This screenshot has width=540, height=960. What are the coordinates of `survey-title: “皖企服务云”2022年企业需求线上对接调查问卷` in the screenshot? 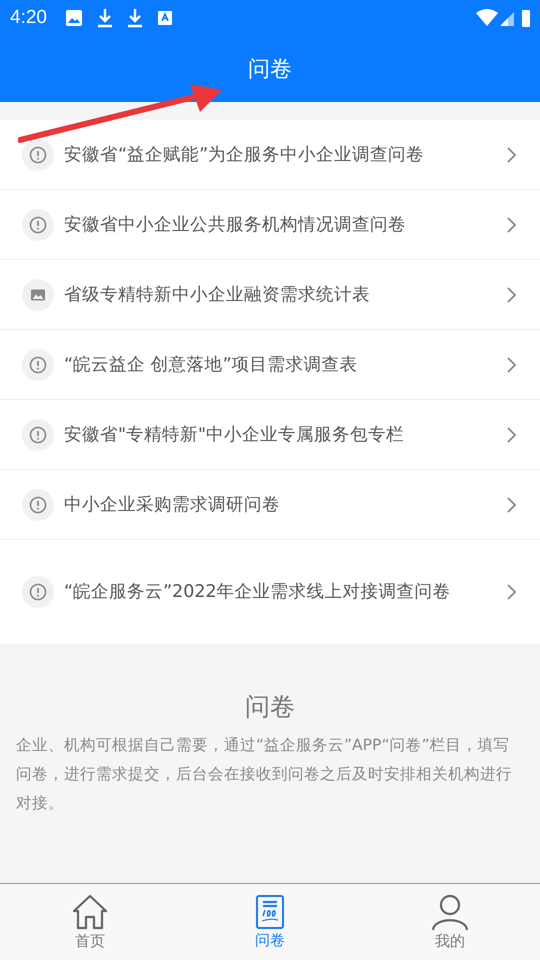 It's located at (258, 592).